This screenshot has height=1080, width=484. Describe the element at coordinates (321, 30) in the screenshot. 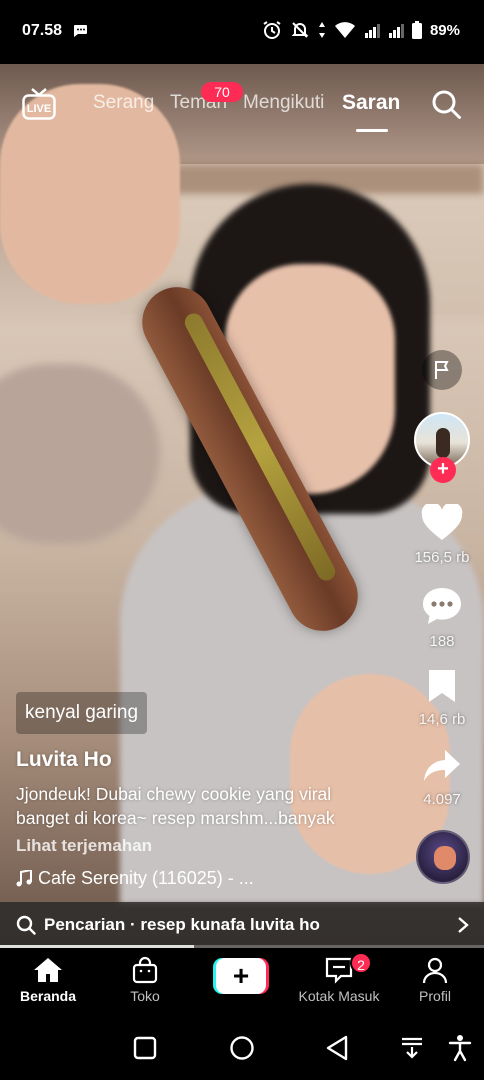

I see `data-arrows-icon` at that location.